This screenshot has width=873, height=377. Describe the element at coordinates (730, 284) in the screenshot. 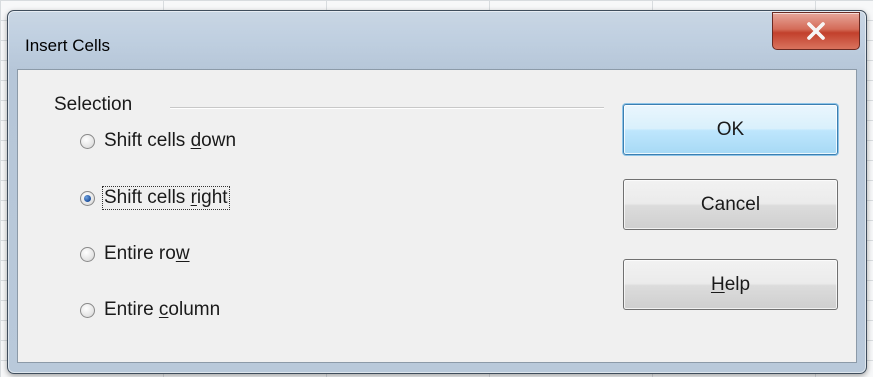

I see `help-button: Help` at that location.